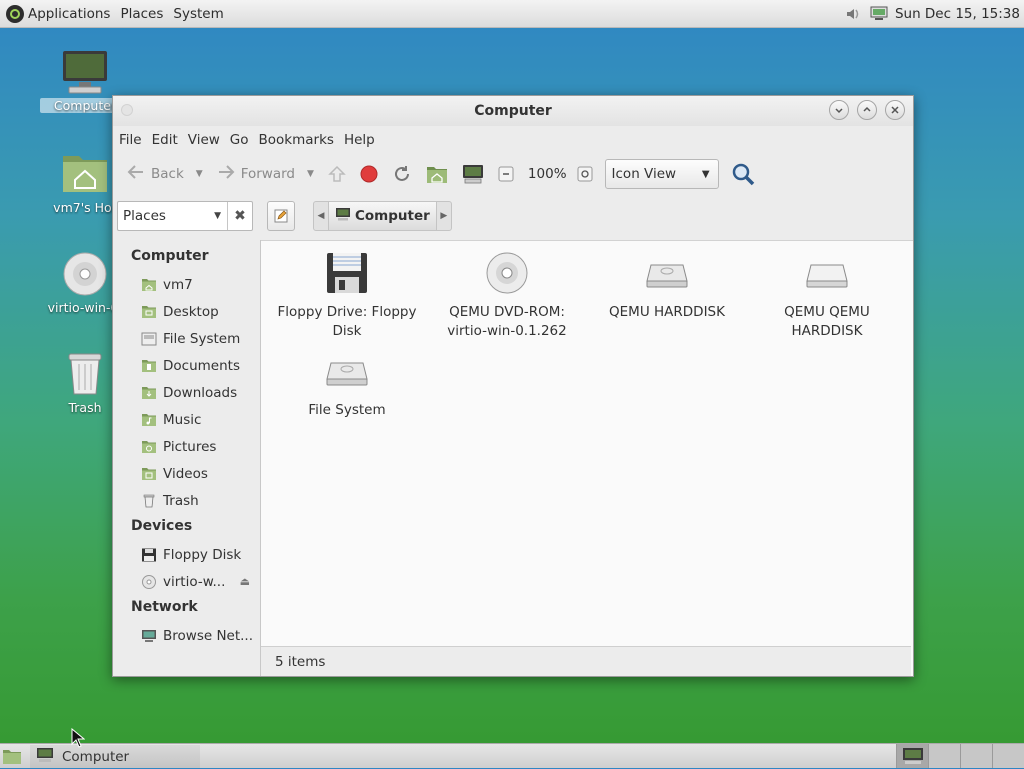  I want to click on menu-bookmarks: Bookmarks, so click(296, 140).